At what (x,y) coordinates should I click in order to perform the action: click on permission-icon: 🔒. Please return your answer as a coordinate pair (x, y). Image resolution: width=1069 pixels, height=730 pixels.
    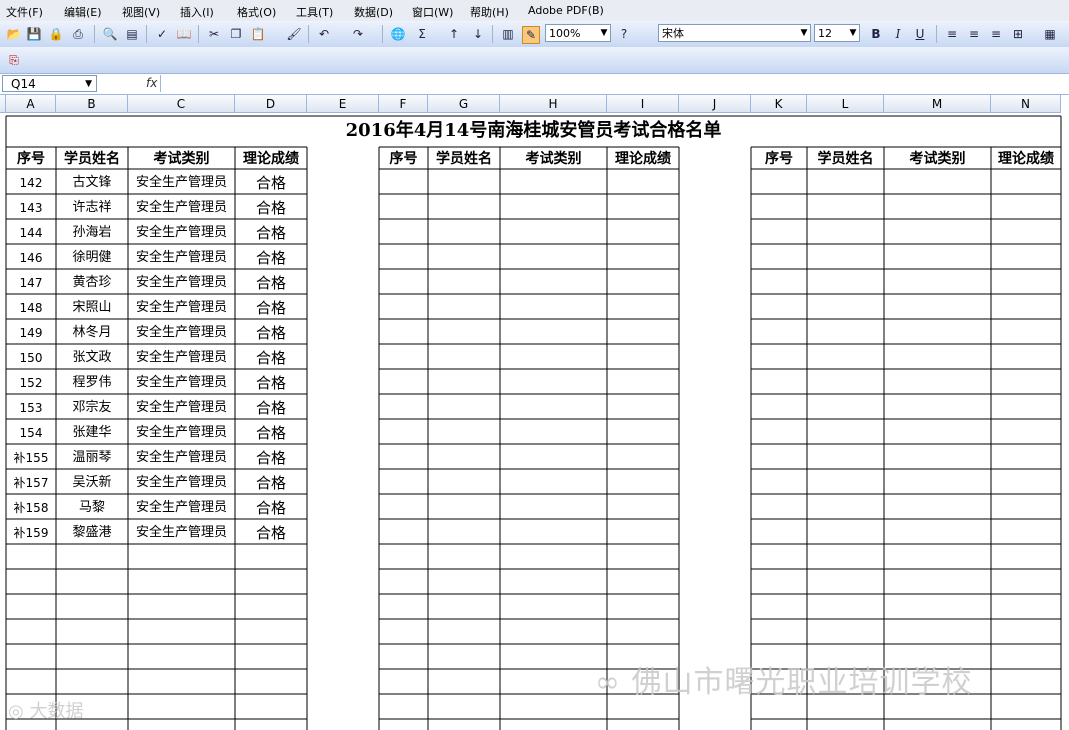
    Looking at the image, I should click on (56, 34).